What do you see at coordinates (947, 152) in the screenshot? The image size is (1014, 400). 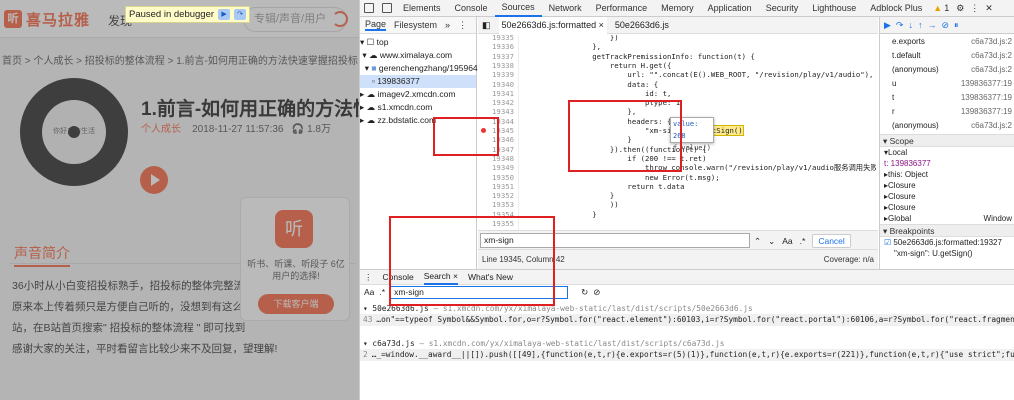 I see `scope-line: ▾Local` at bounding box center [947, 152].